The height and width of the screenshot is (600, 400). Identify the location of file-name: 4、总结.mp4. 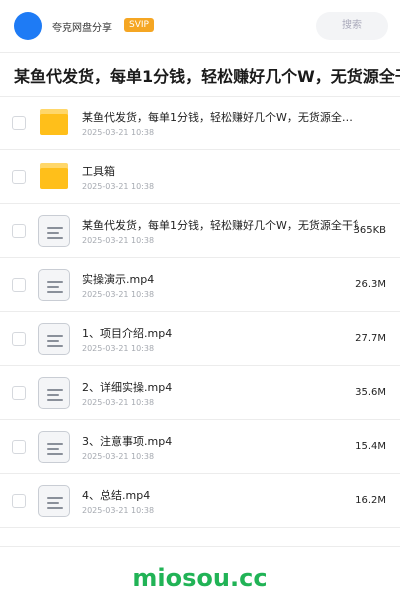
(116, 495).